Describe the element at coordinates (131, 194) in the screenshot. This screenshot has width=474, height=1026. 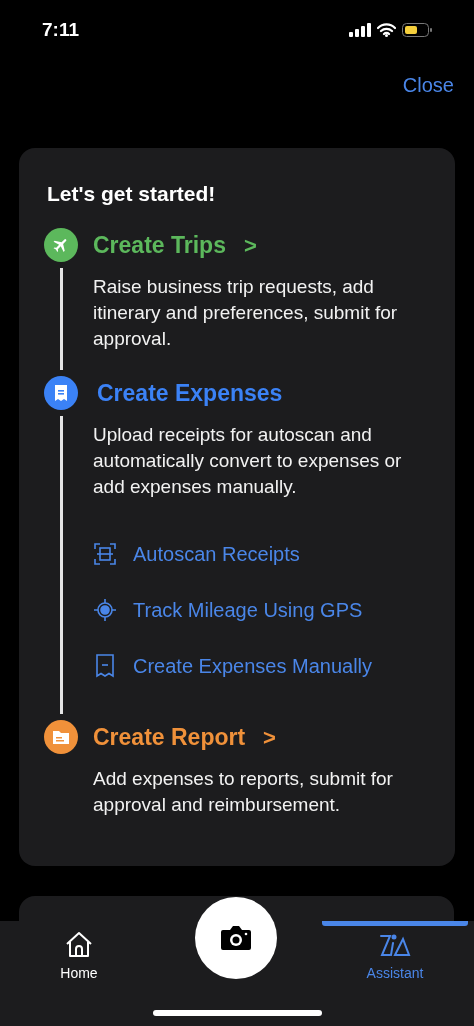
I see `card-title: Let's get started!` at that location.